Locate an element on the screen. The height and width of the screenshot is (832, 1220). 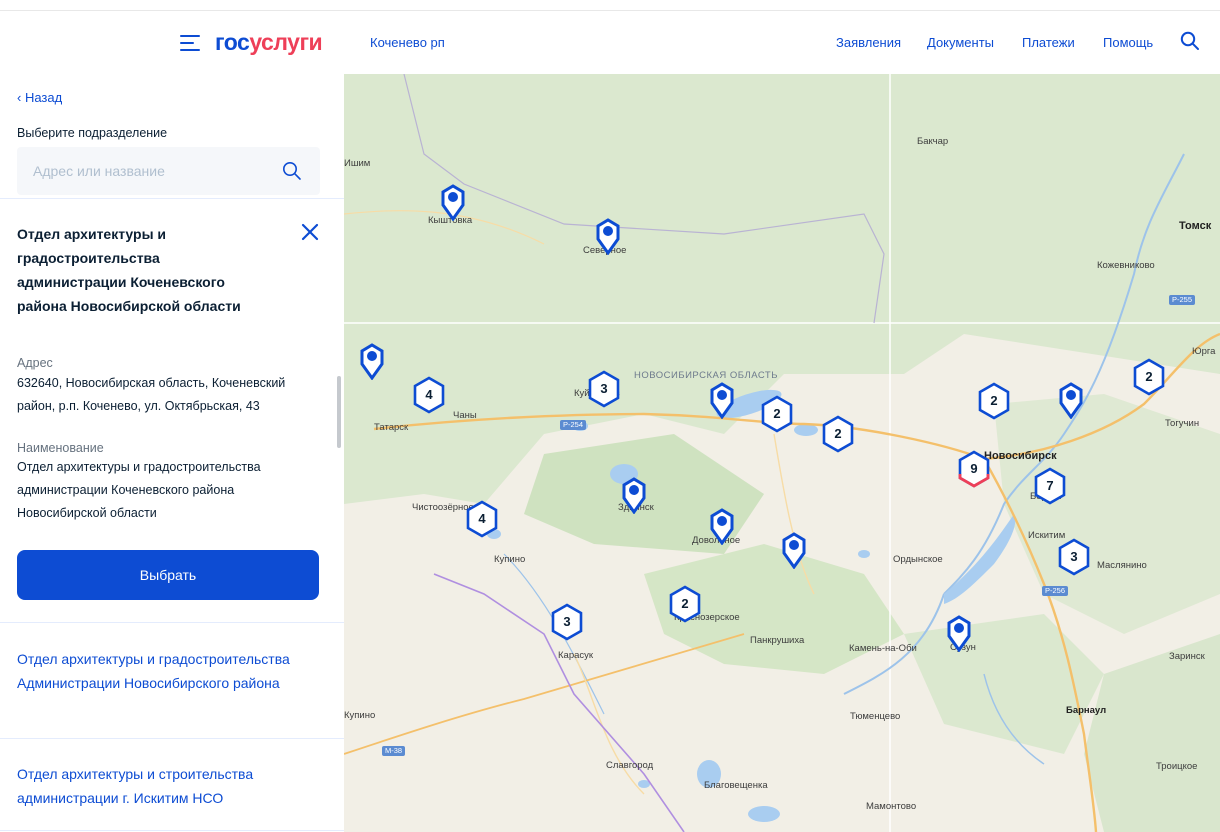
location-selector: Коченево рп is located at coordinates (407, 42).